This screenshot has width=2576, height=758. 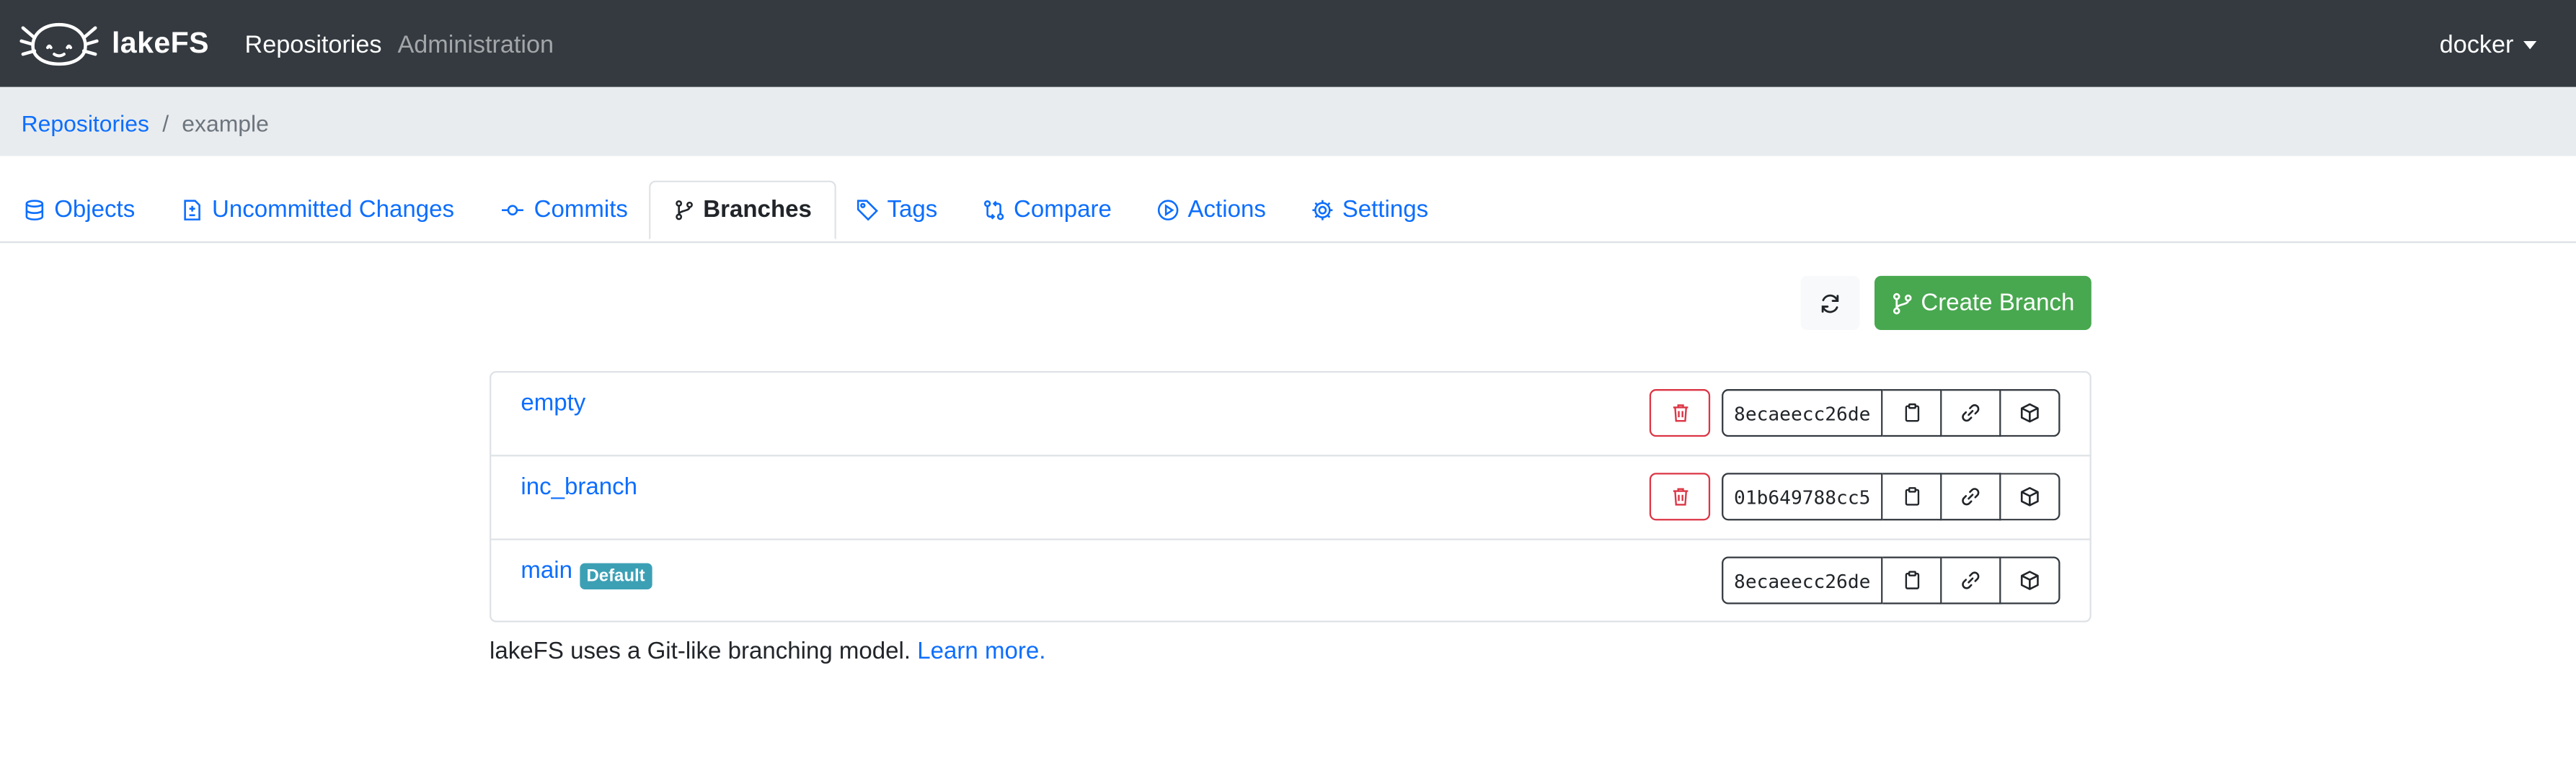 What do you see at coordinates (1062, 210) in the screenshot?
I see `tab-label: Compare` at bounding box center [1062, 210].